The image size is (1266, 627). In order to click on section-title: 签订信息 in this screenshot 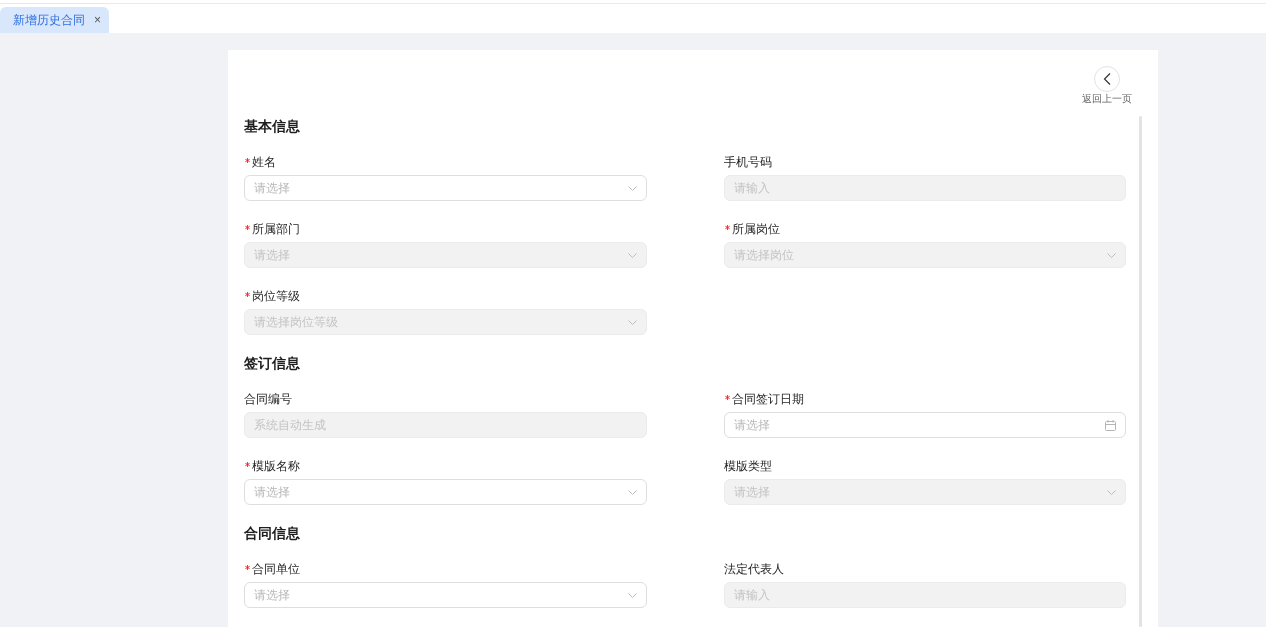, I will do `click(272, 363)`.